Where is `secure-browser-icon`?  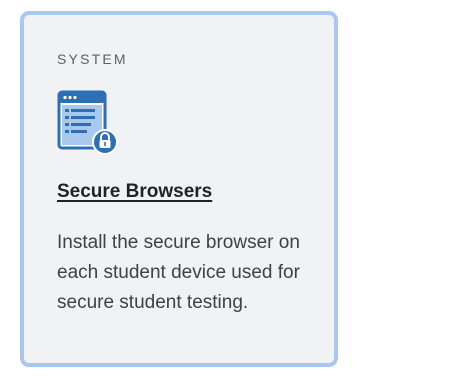 secure-browser-icon is located at coordinates (88, 122).